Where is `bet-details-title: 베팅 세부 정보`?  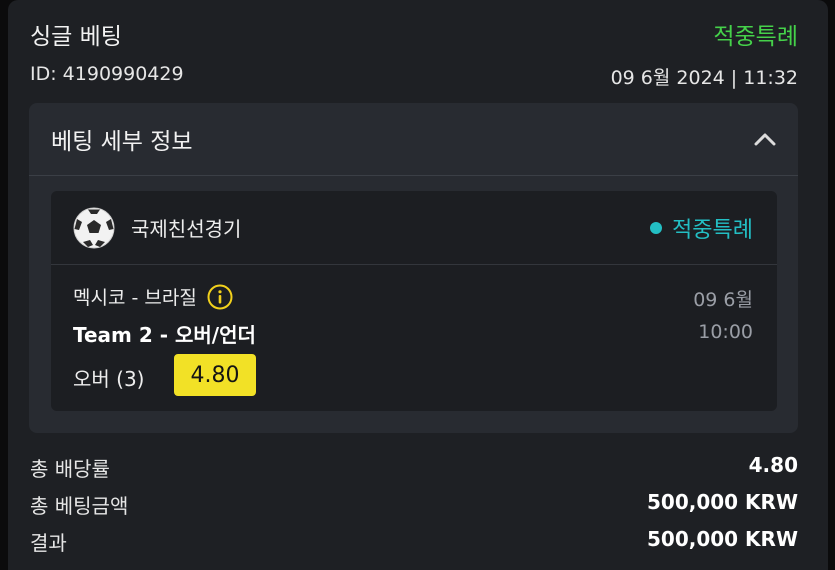
bet-details-title: 베팅 세부 정보 is located at coordinates (122, 142).